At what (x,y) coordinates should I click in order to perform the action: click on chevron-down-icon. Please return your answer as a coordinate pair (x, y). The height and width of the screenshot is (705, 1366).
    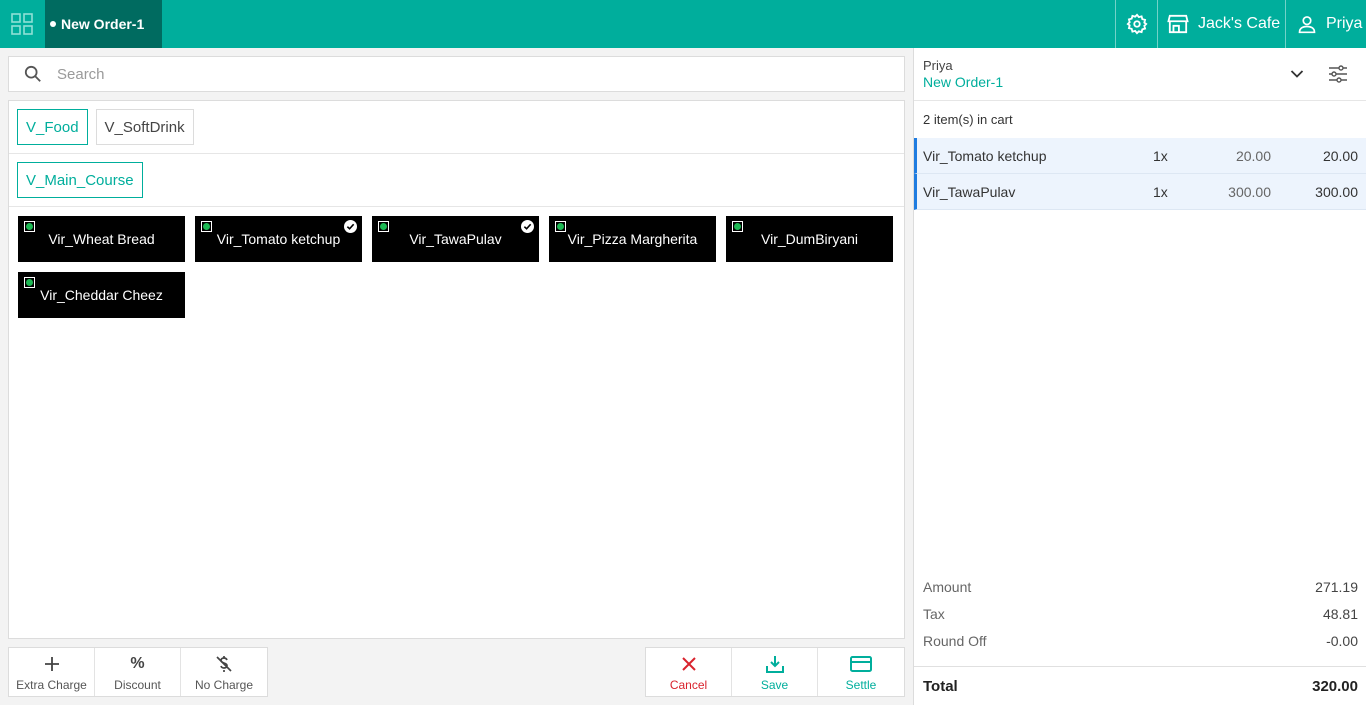
    Looking at the image, I should click on (1297, 74).